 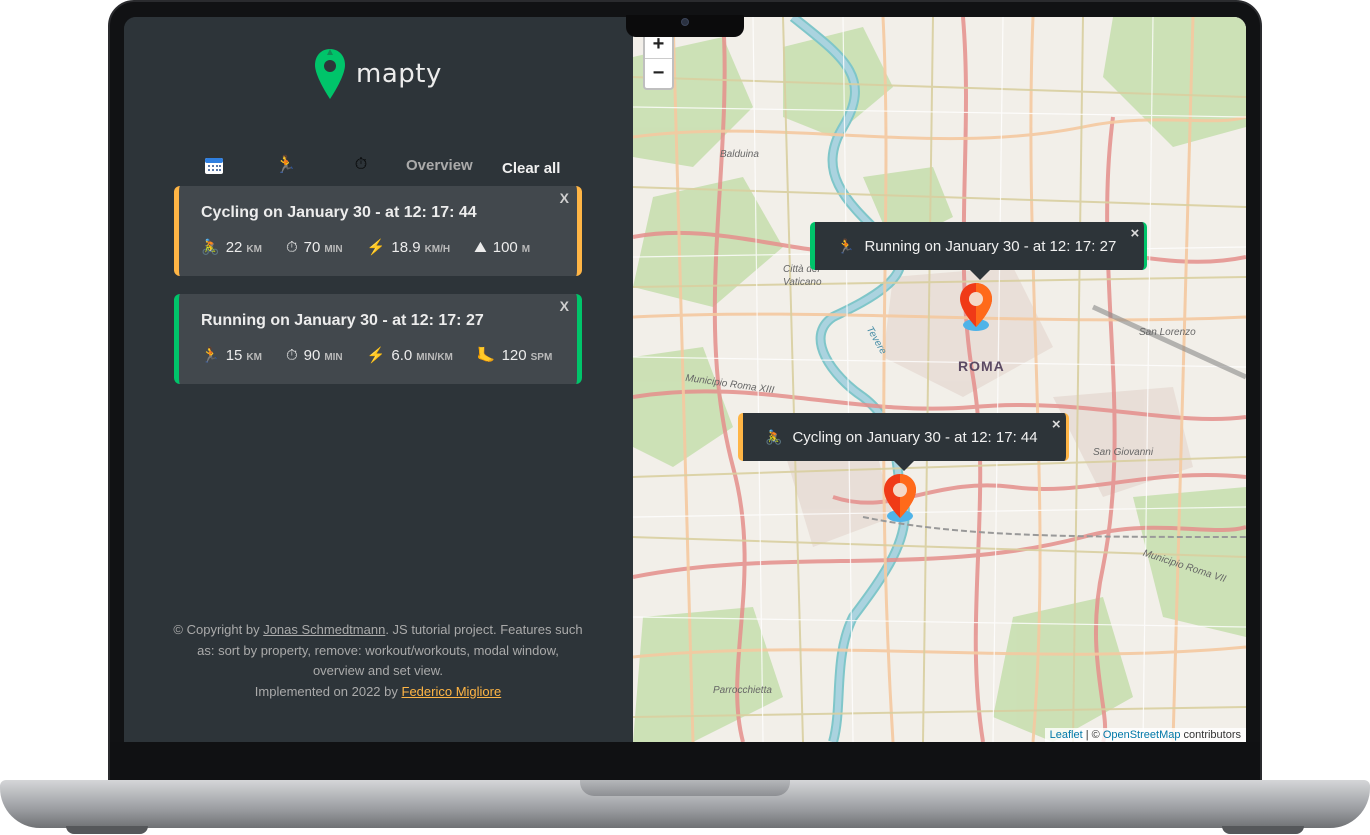 I want to click on stat-value: 22, so click(x=234, y=247).